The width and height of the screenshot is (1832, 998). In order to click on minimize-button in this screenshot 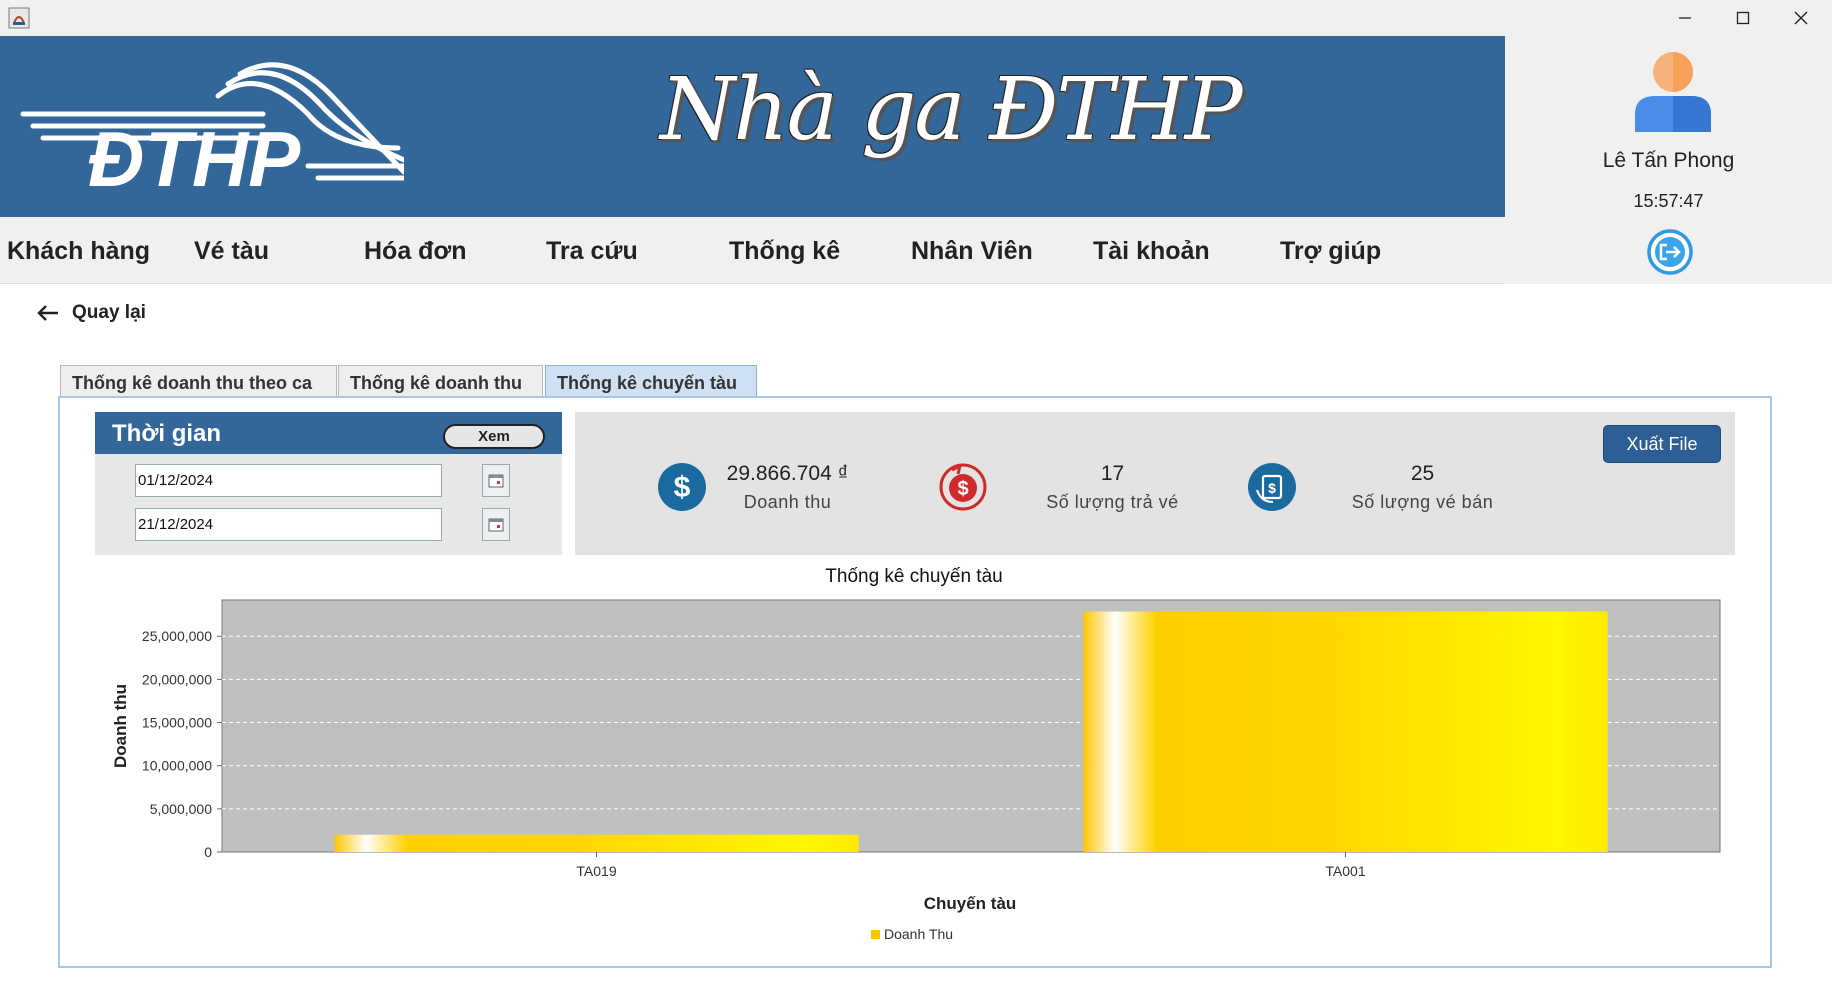, I will do `click(1685, 18)`.